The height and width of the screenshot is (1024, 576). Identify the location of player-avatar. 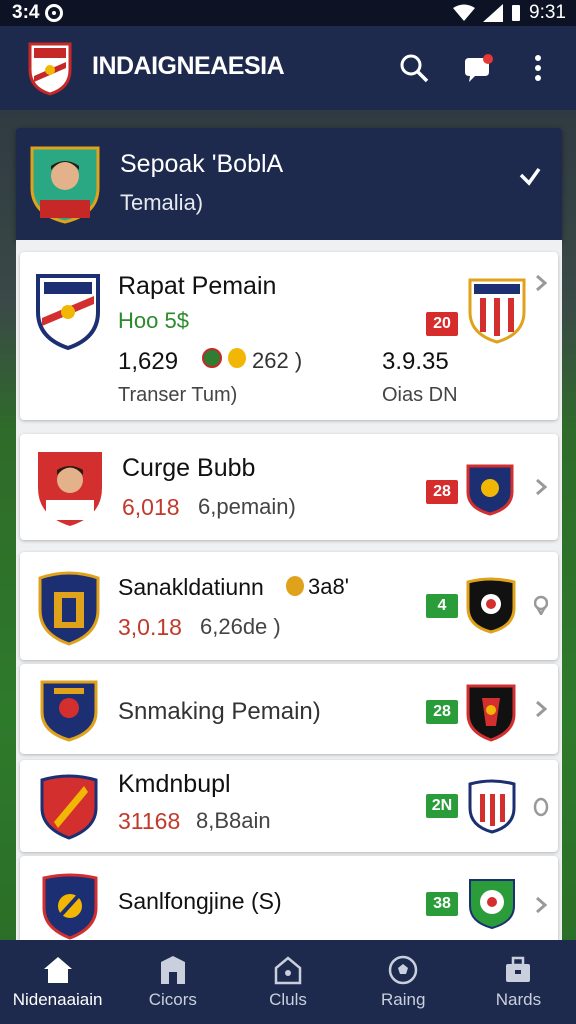
(65, 185).